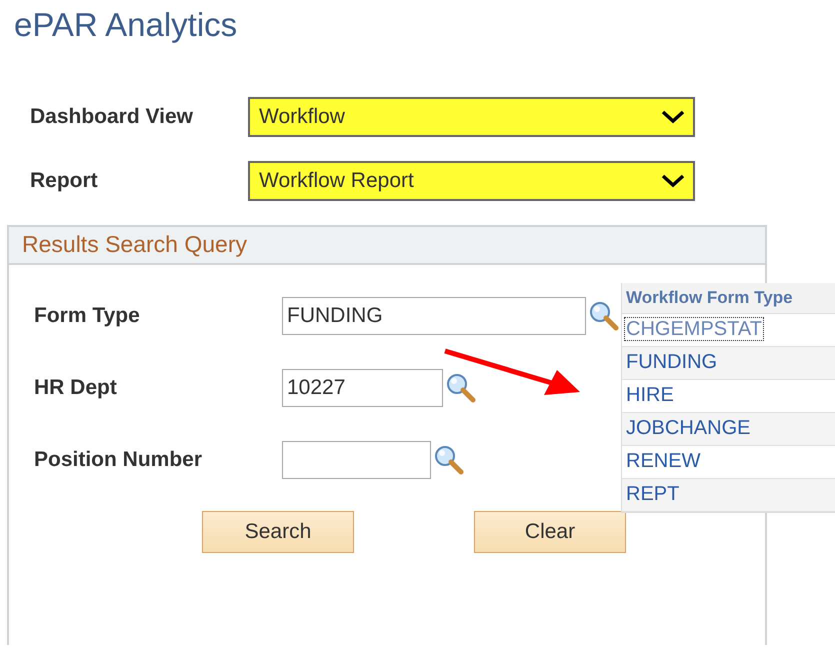  Describe the element at coordinates (111, 117) in the screenshot. I see `field-label: Dashboard View` at that location.